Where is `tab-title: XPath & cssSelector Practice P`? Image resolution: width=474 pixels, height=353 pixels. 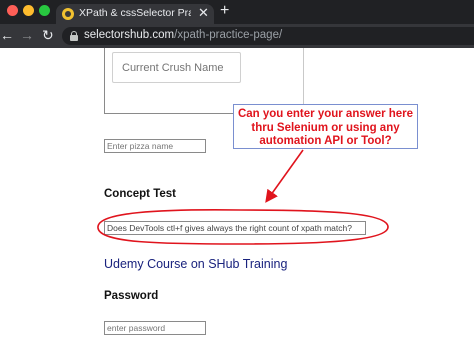
tab-title: XPath & cssSelector Practice P is located at coordinates (135, 13).